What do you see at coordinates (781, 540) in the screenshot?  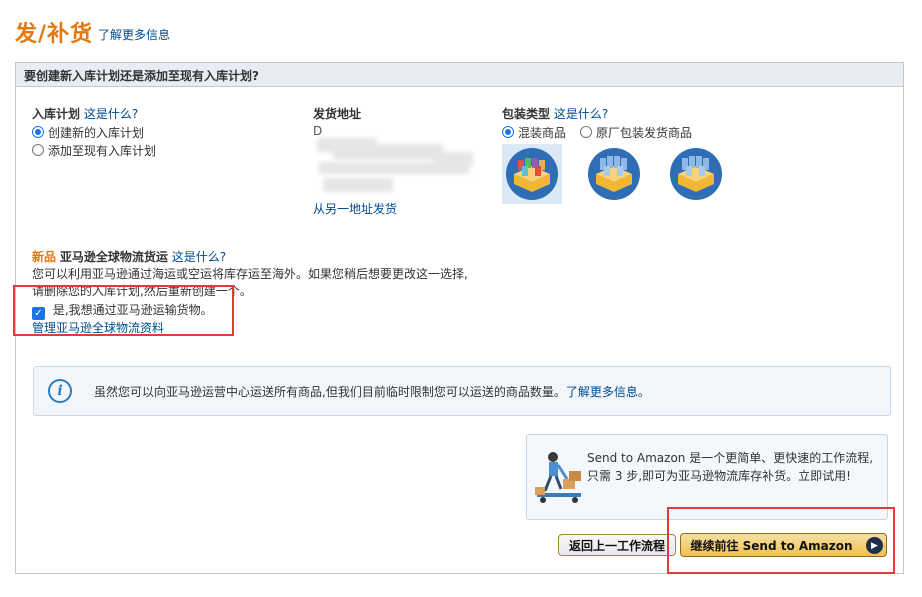 I see `highlight-annotation-continue` at bounding box center [781, 540].